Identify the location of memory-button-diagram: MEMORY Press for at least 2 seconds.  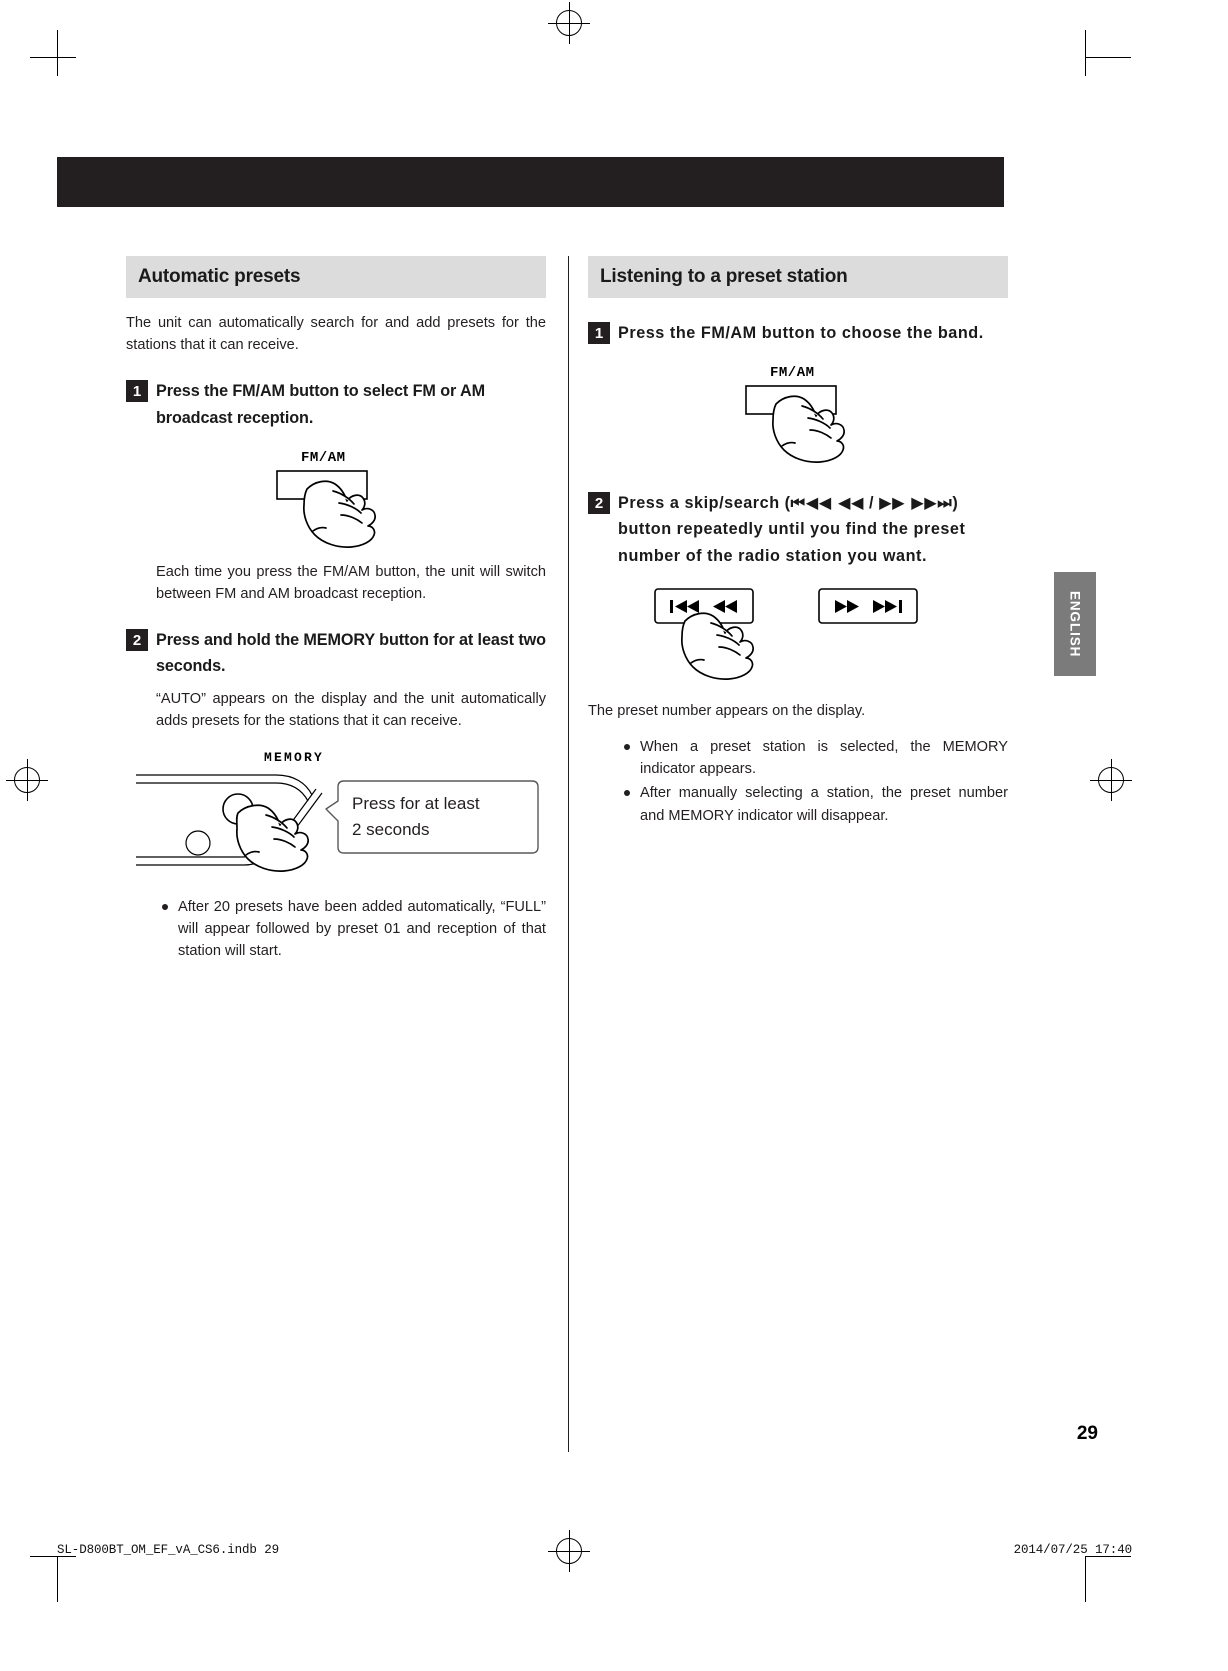
(337, 811).